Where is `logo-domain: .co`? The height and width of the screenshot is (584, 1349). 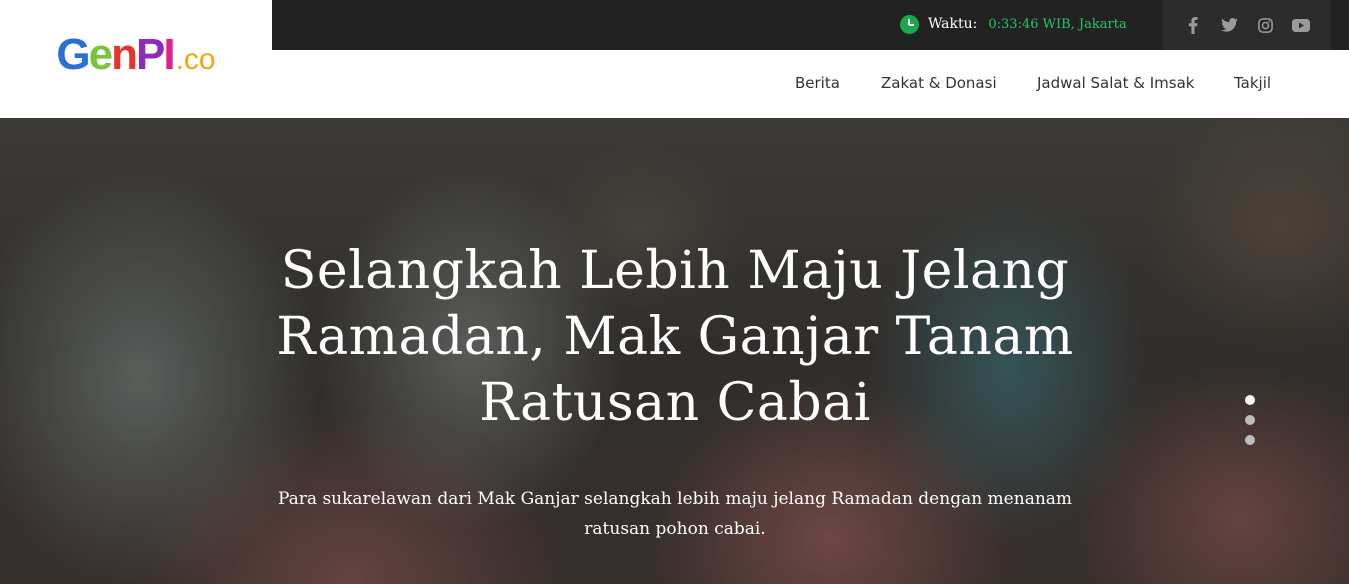
logo-domain: .co is located at coordinates (195, 59).